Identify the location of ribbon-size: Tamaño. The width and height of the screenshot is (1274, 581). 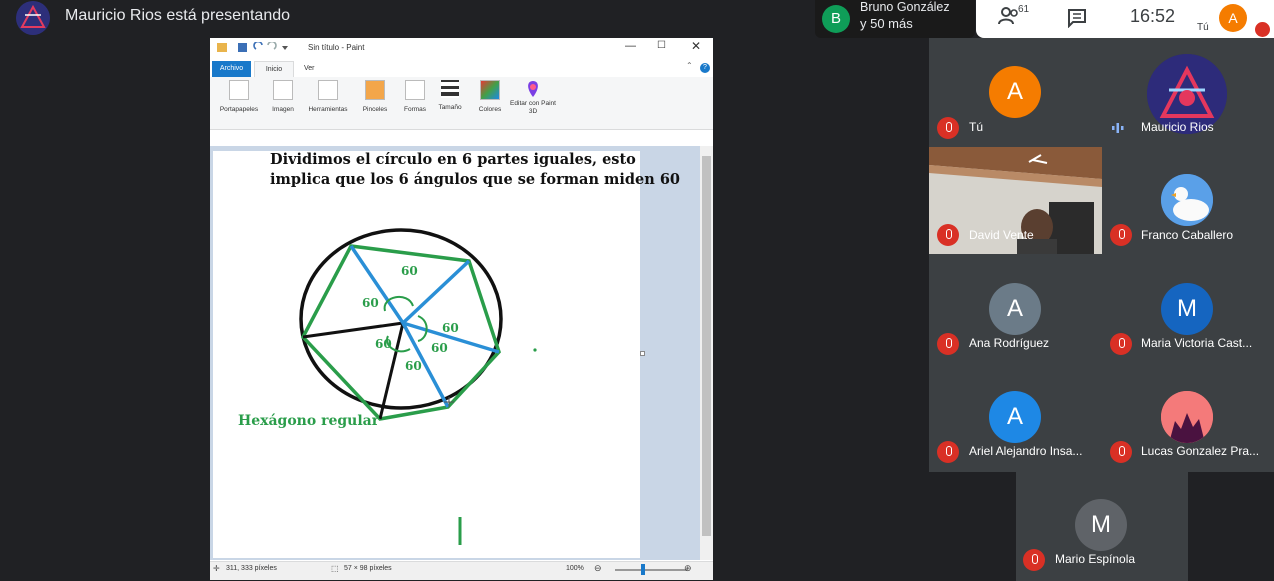
(450, 95).